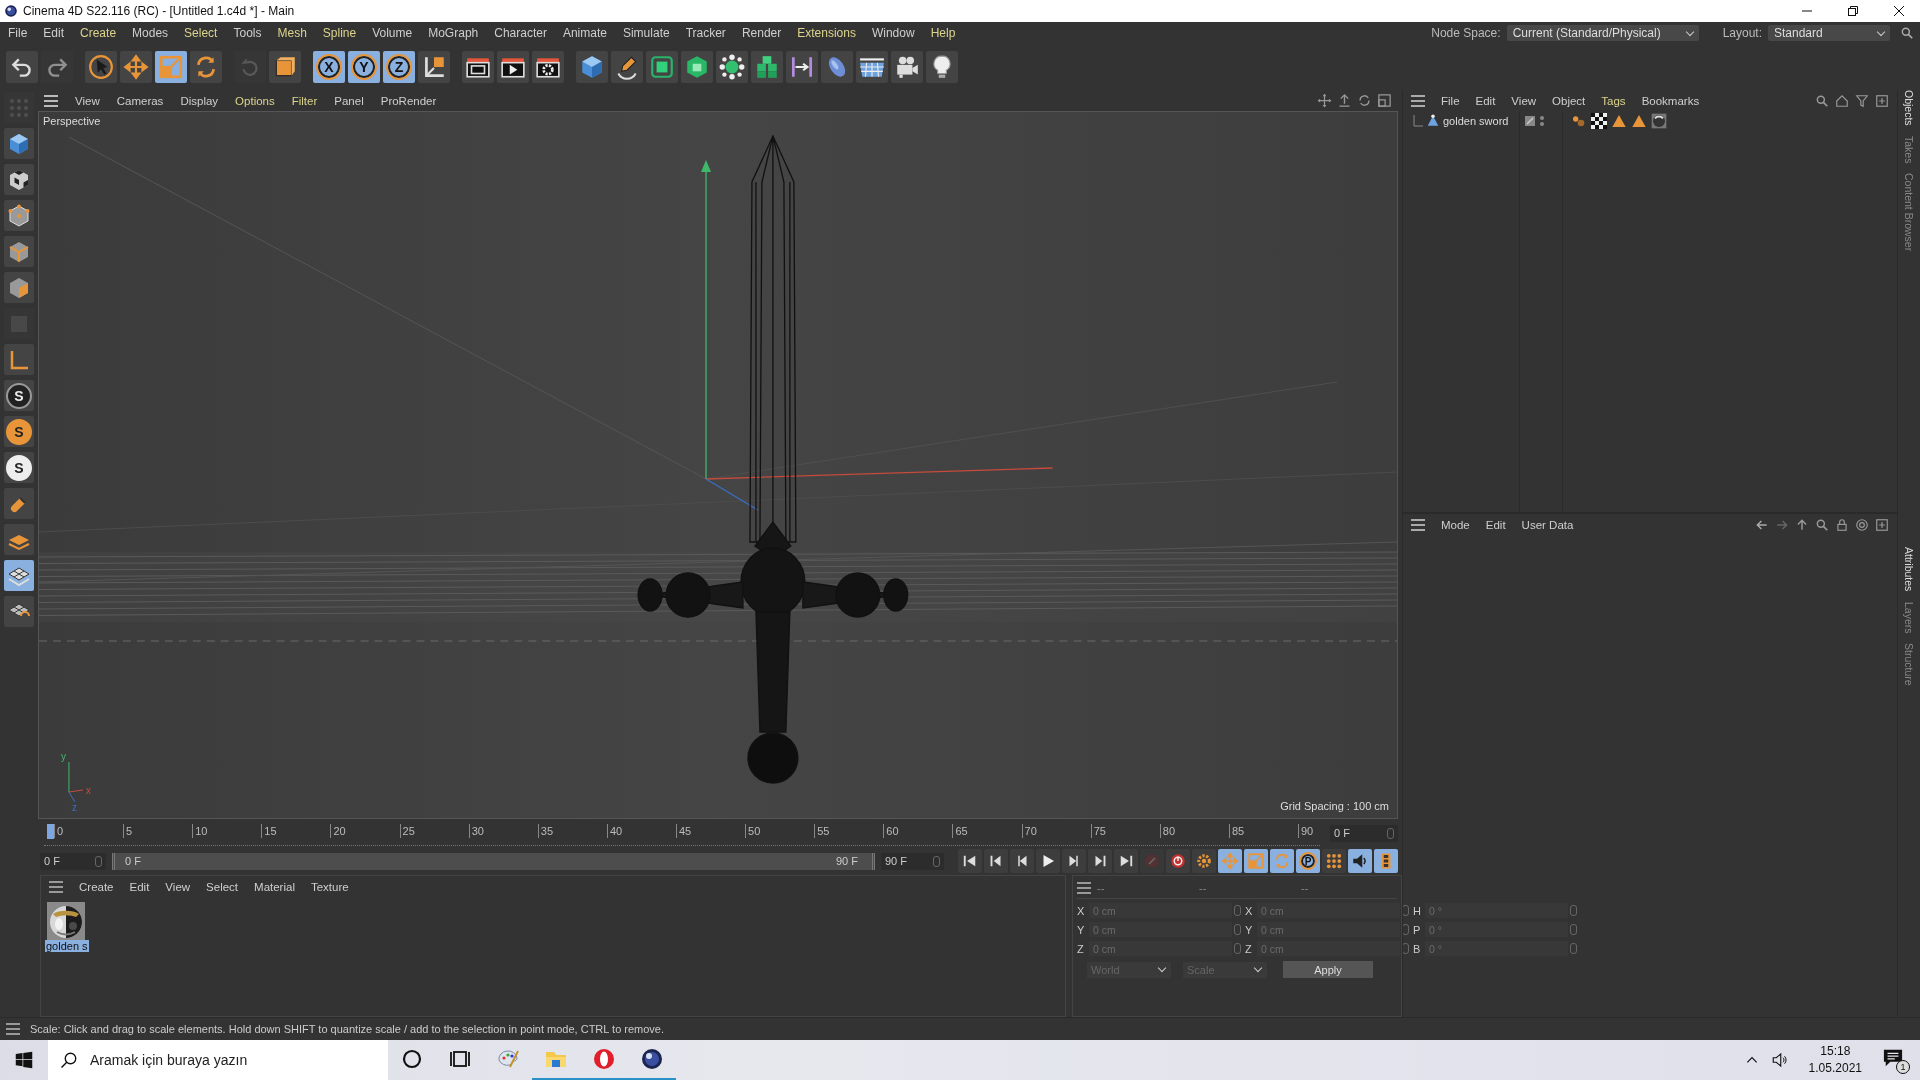 The height and width of the screenshot is (1080, 1920). Describe the element at coordinates (705, 33) in the screenshot. I see `menu-item: Tracker` at that location.